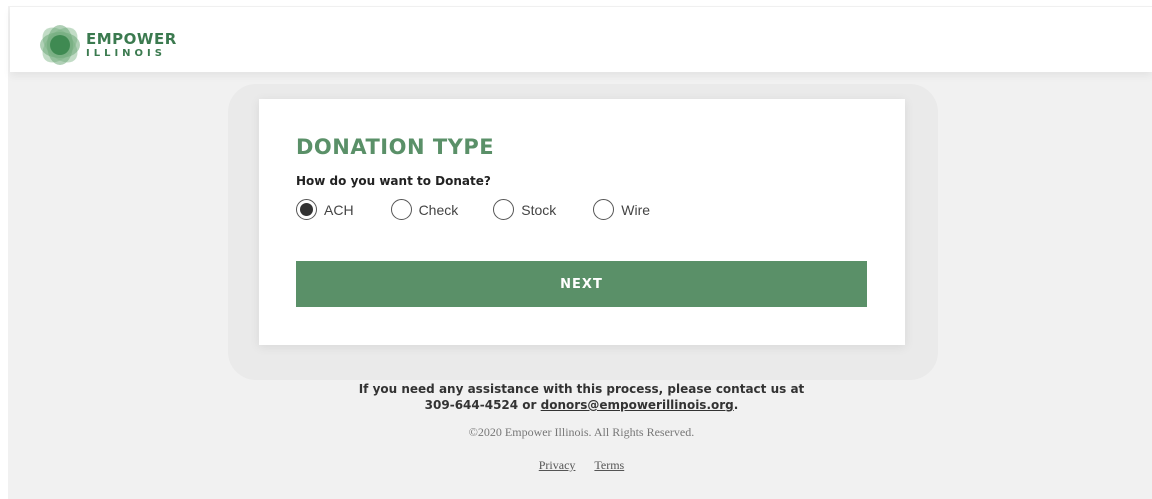 The height and width of the screenshot is (499, 1152). What do you see at coordinates (131, 38) in the screenshot?
I see `logo-text-empower: EMPOWER` at bounding box center [131, 38].